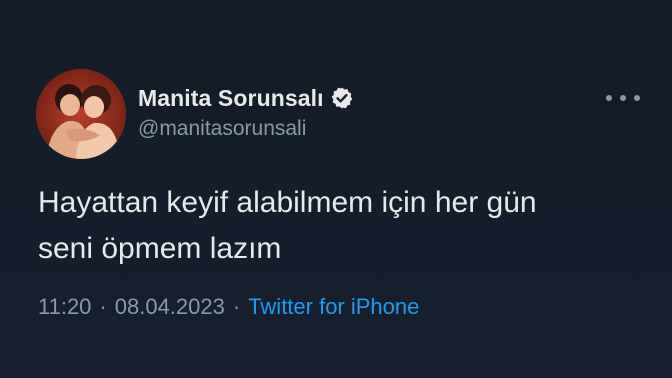  Describe the element at coordinates (160, 248) in the screenshot. I see `tweet-text-line: seni öpmem lazım` at that location.